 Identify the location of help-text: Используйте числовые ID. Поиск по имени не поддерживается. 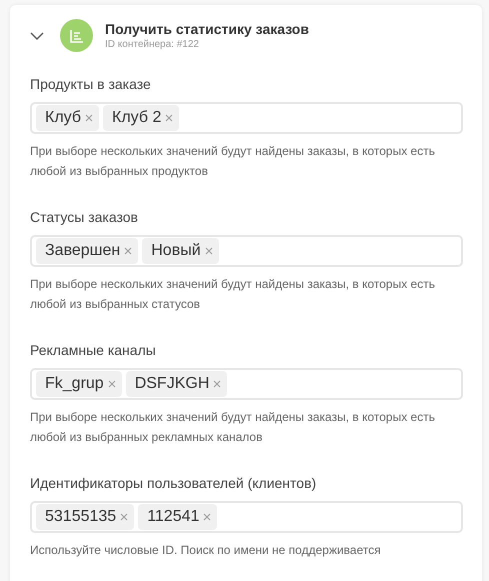
(206, 550).